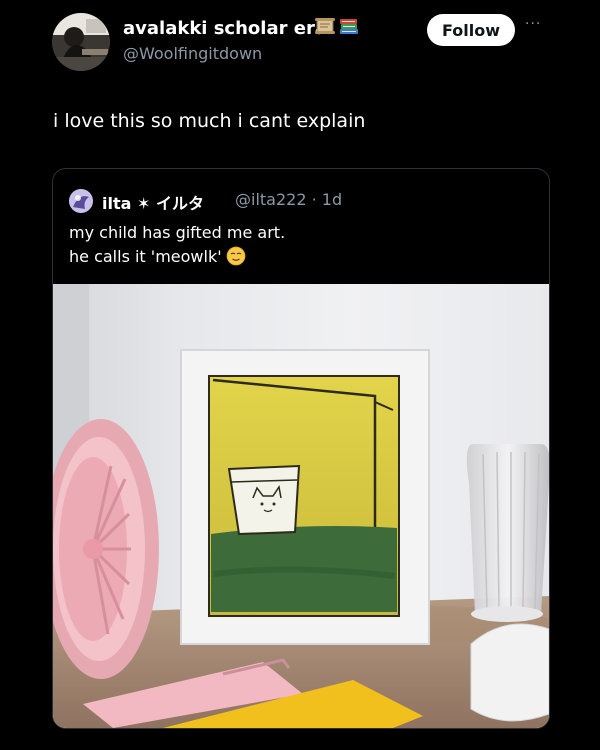 This screenshot has width=600, height=750. I want to click on quoted-text-line-2-wrap: he calls it 'meowlk', so click(177, 259).